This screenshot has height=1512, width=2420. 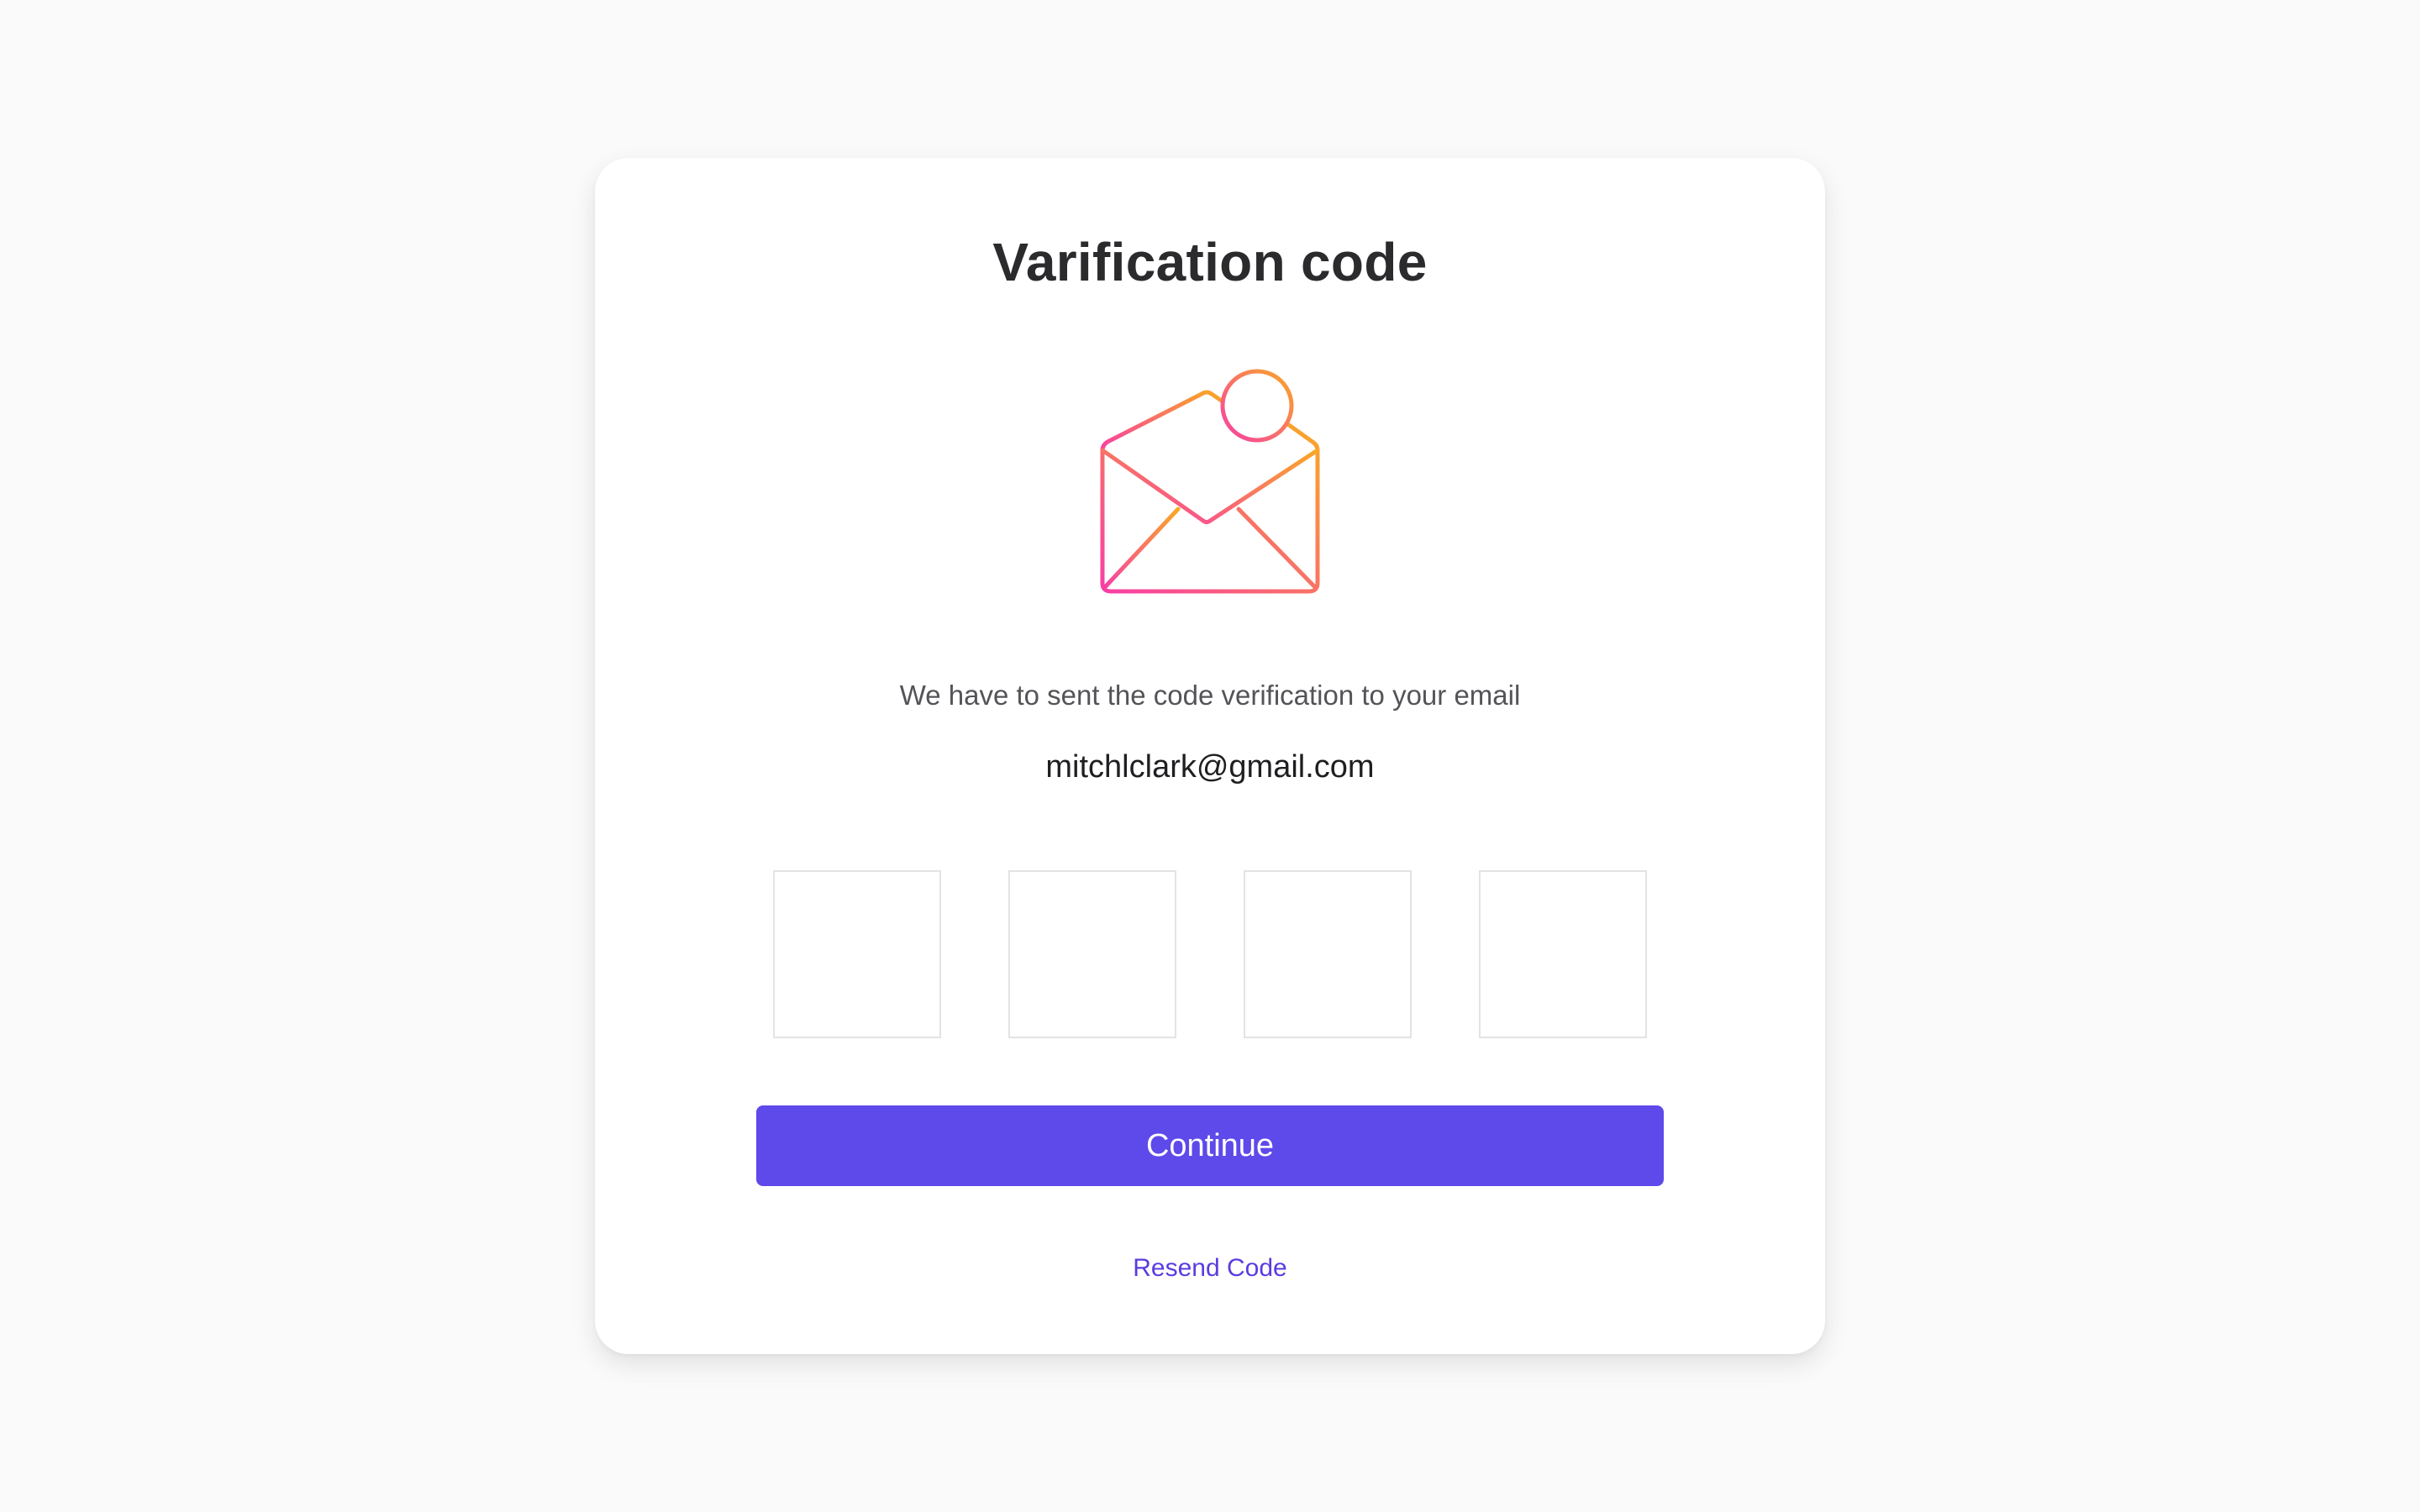 What do you see at coordinates (1210, 954) in the screenshot?
I see `code-input-group` at bounding box center [1210, 954].